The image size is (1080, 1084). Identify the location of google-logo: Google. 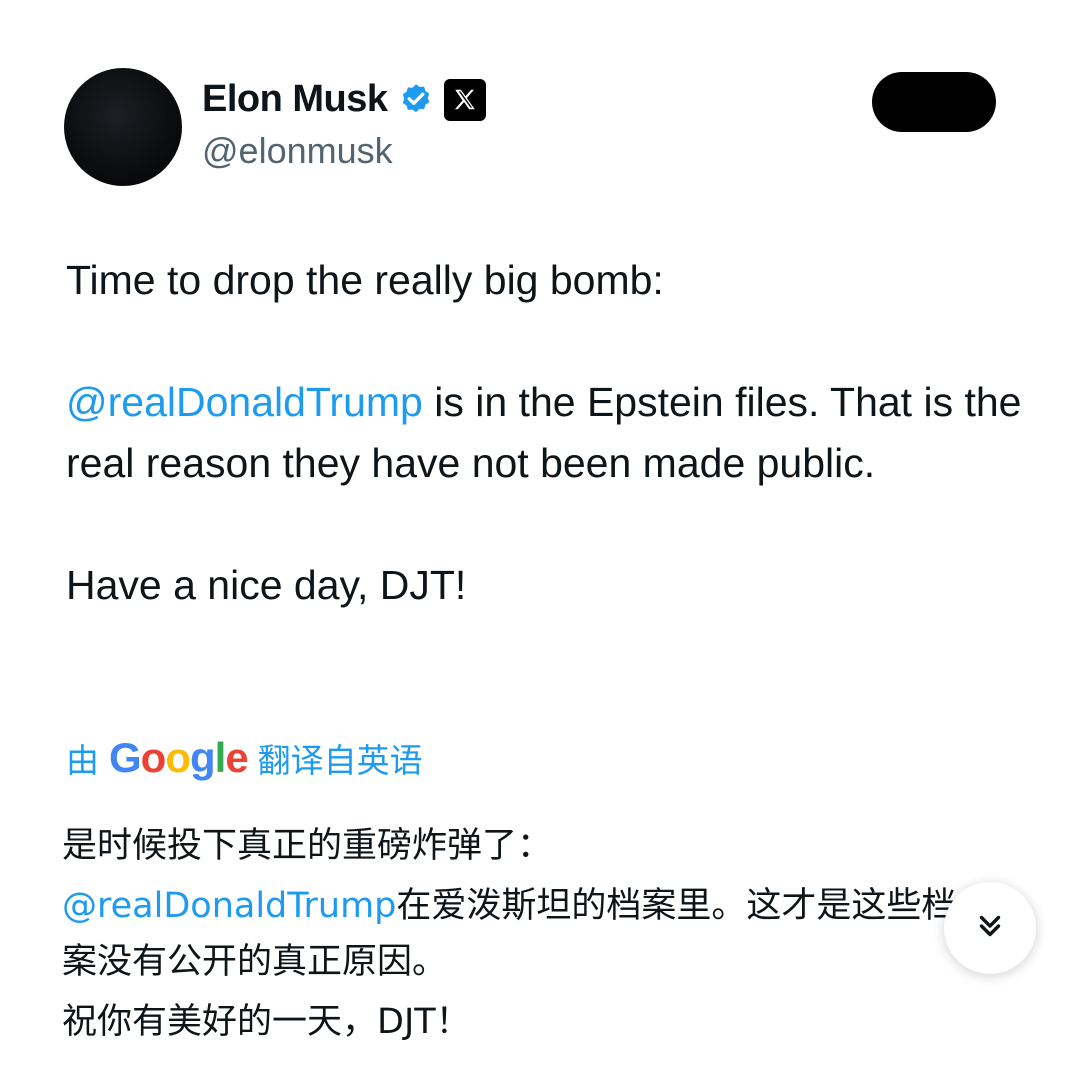
(179, 758).